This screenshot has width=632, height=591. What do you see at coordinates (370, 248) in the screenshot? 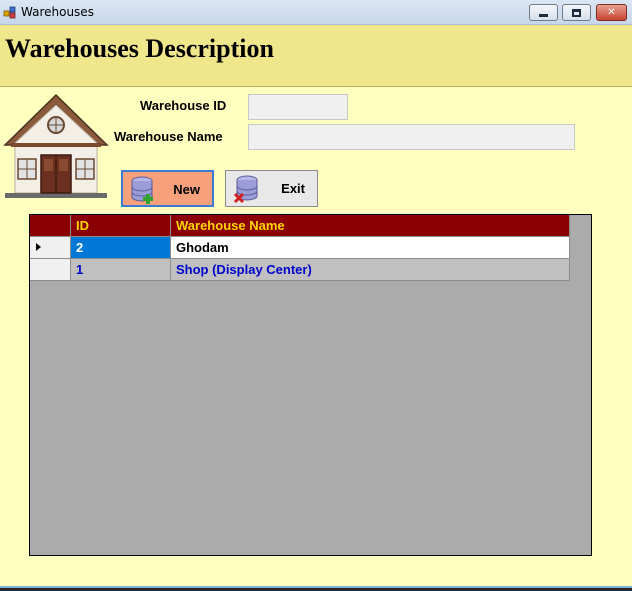
I see `cell-warehouse-name: Ghodam` at bounding box center [370, 248].